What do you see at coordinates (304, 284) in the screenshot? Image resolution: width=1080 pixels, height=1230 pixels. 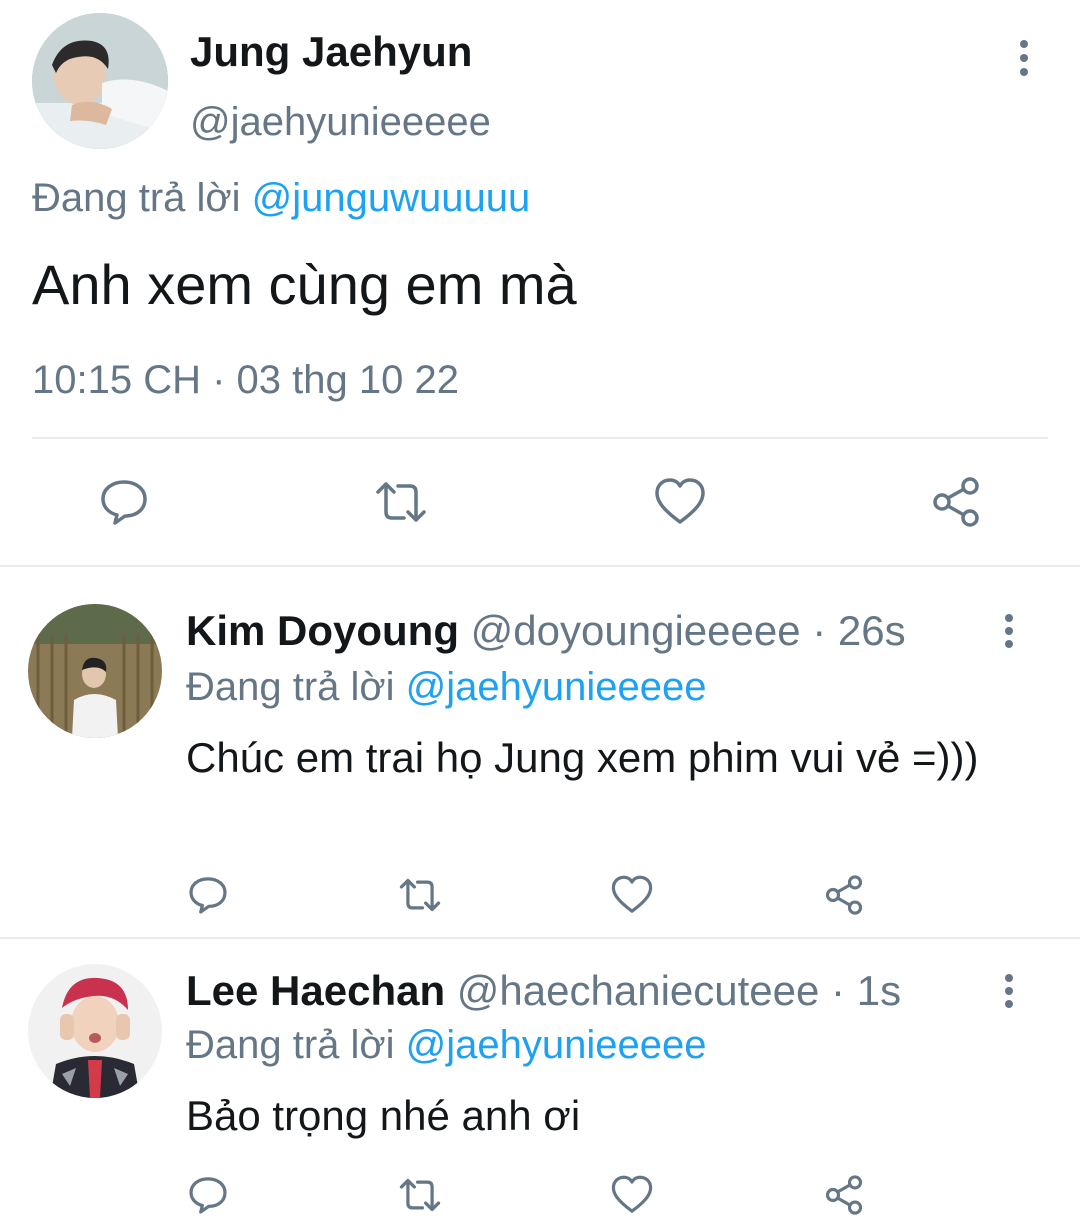 I see `tweet-text: Anh xem cùng em mà` at bounding box center [304, 284].